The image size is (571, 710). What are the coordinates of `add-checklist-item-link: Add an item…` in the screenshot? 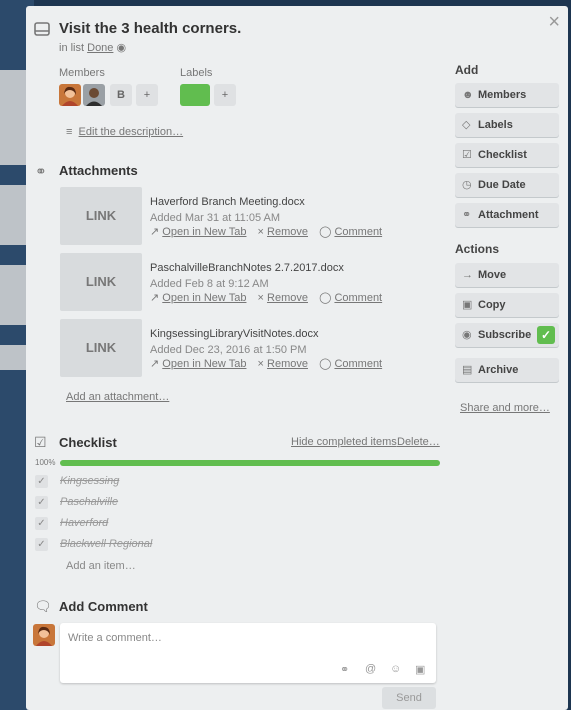 It's located at (101, 566).